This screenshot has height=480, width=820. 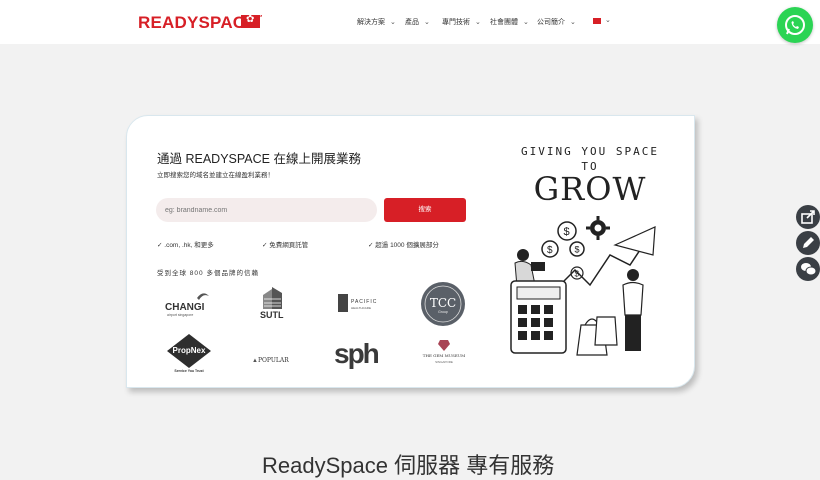 What do you see at coordinates (556, 22) in the screenshot?
I see `nav-company: 公司簡介 ⌄` at bounding box center [556, 22].